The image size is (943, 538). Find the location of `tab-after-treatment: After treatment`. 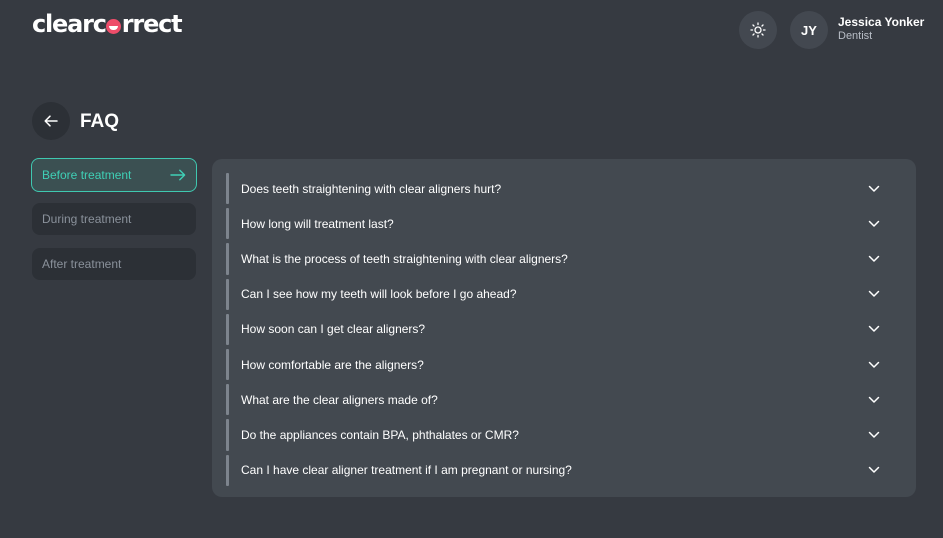

tab-after-treatment: After treatment is located at coordinates (114, 264).